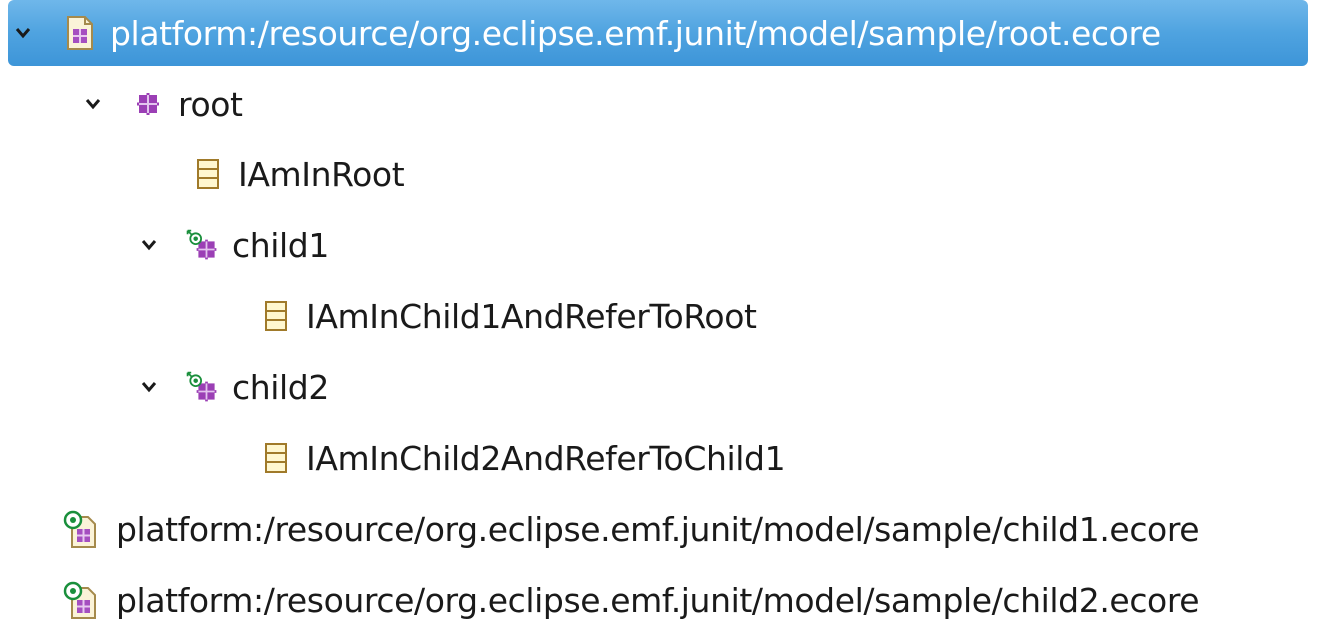  Describe the element at coordinates (148, 104) in the screenshot. I see `epackage-icon` at that location.